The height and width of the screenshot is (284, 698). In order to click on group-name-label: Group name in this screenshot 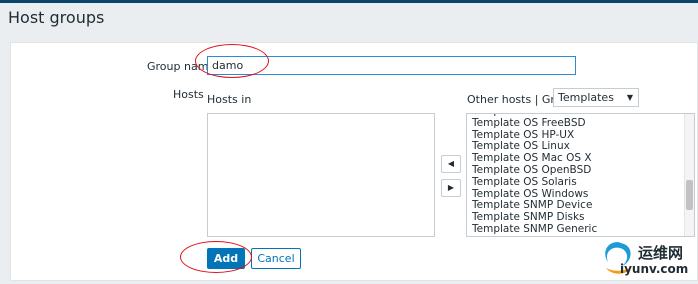, I will do `click(181, 66)`.